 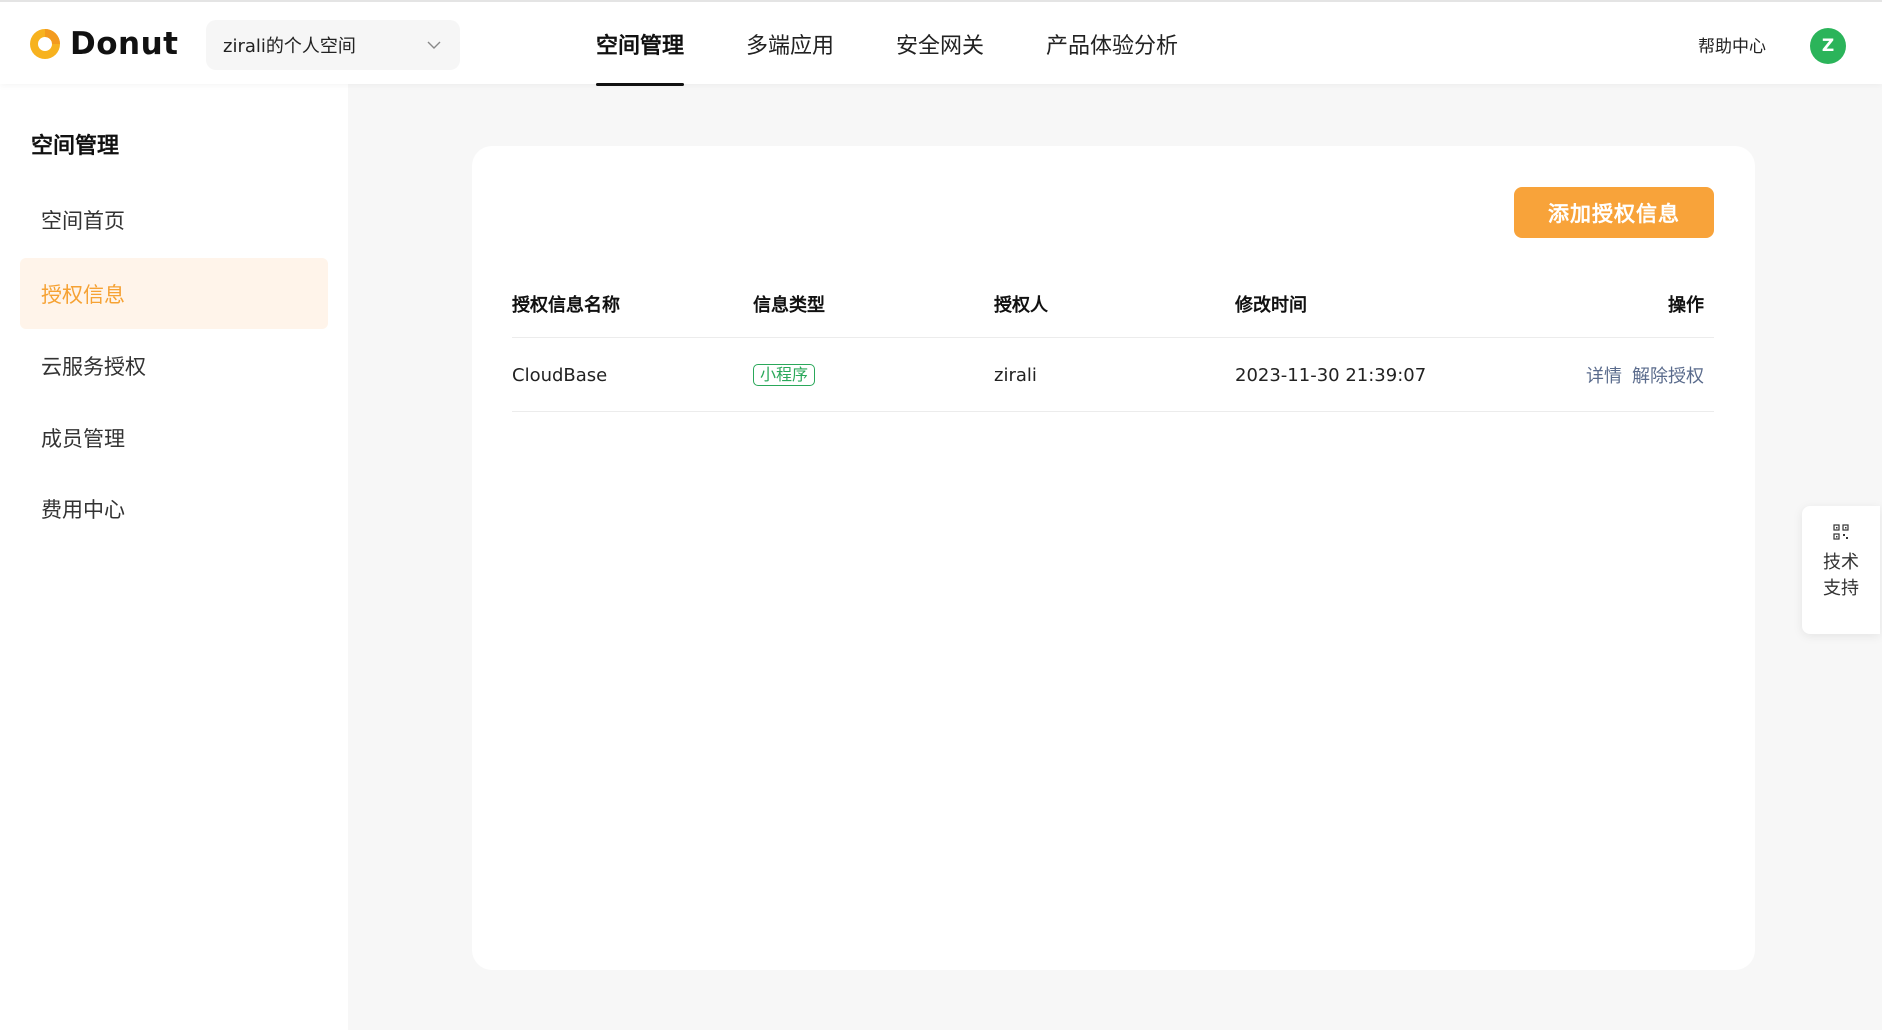 I want to click on column-header-authorizer: 授权人, so click(x=1021, y=305).